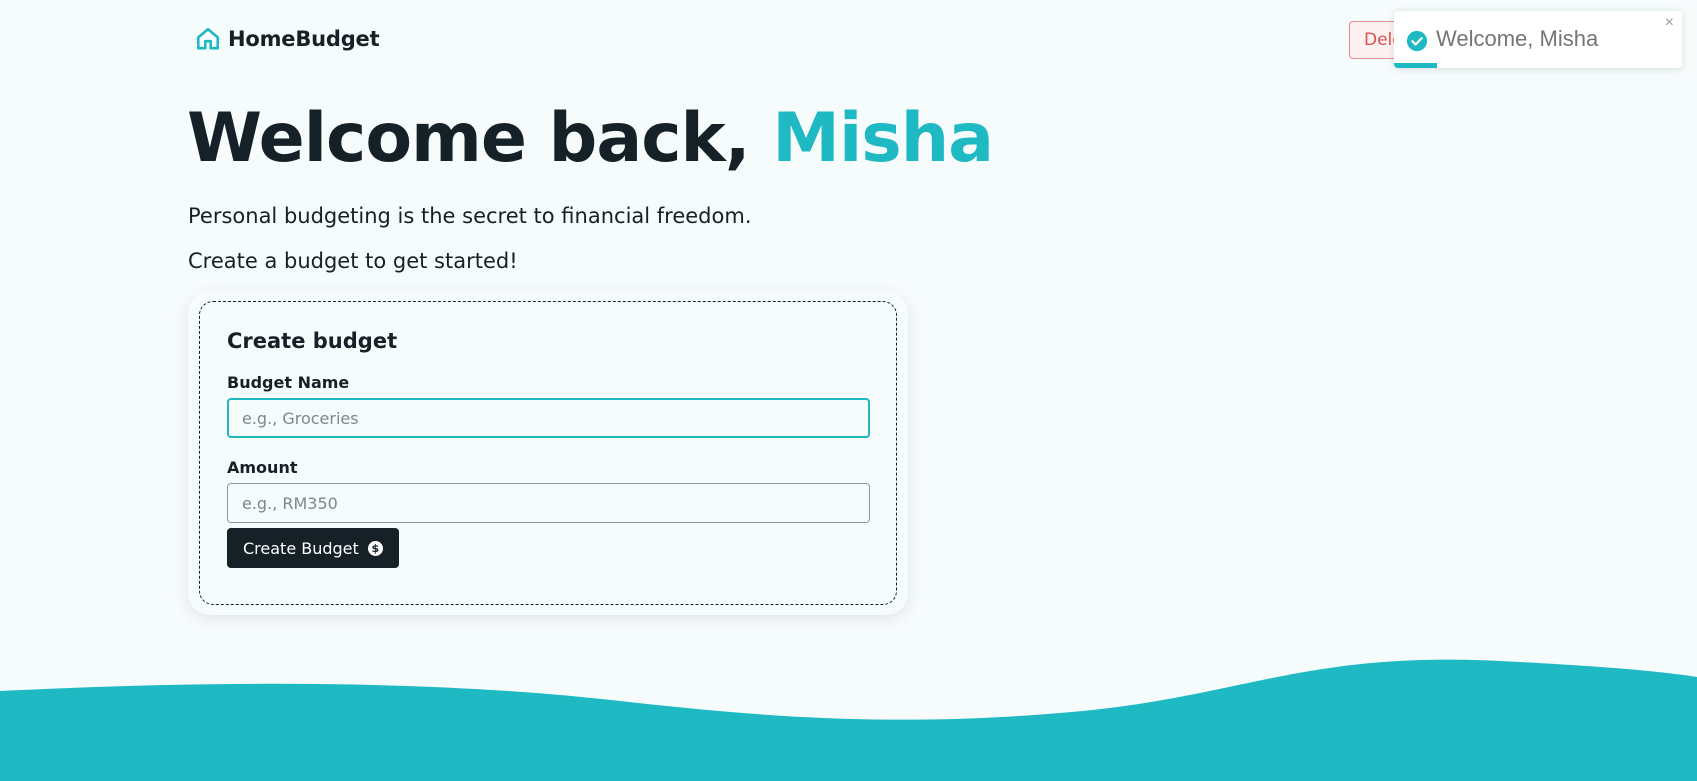  I want to click on budget-name-input, so click(548, 418).